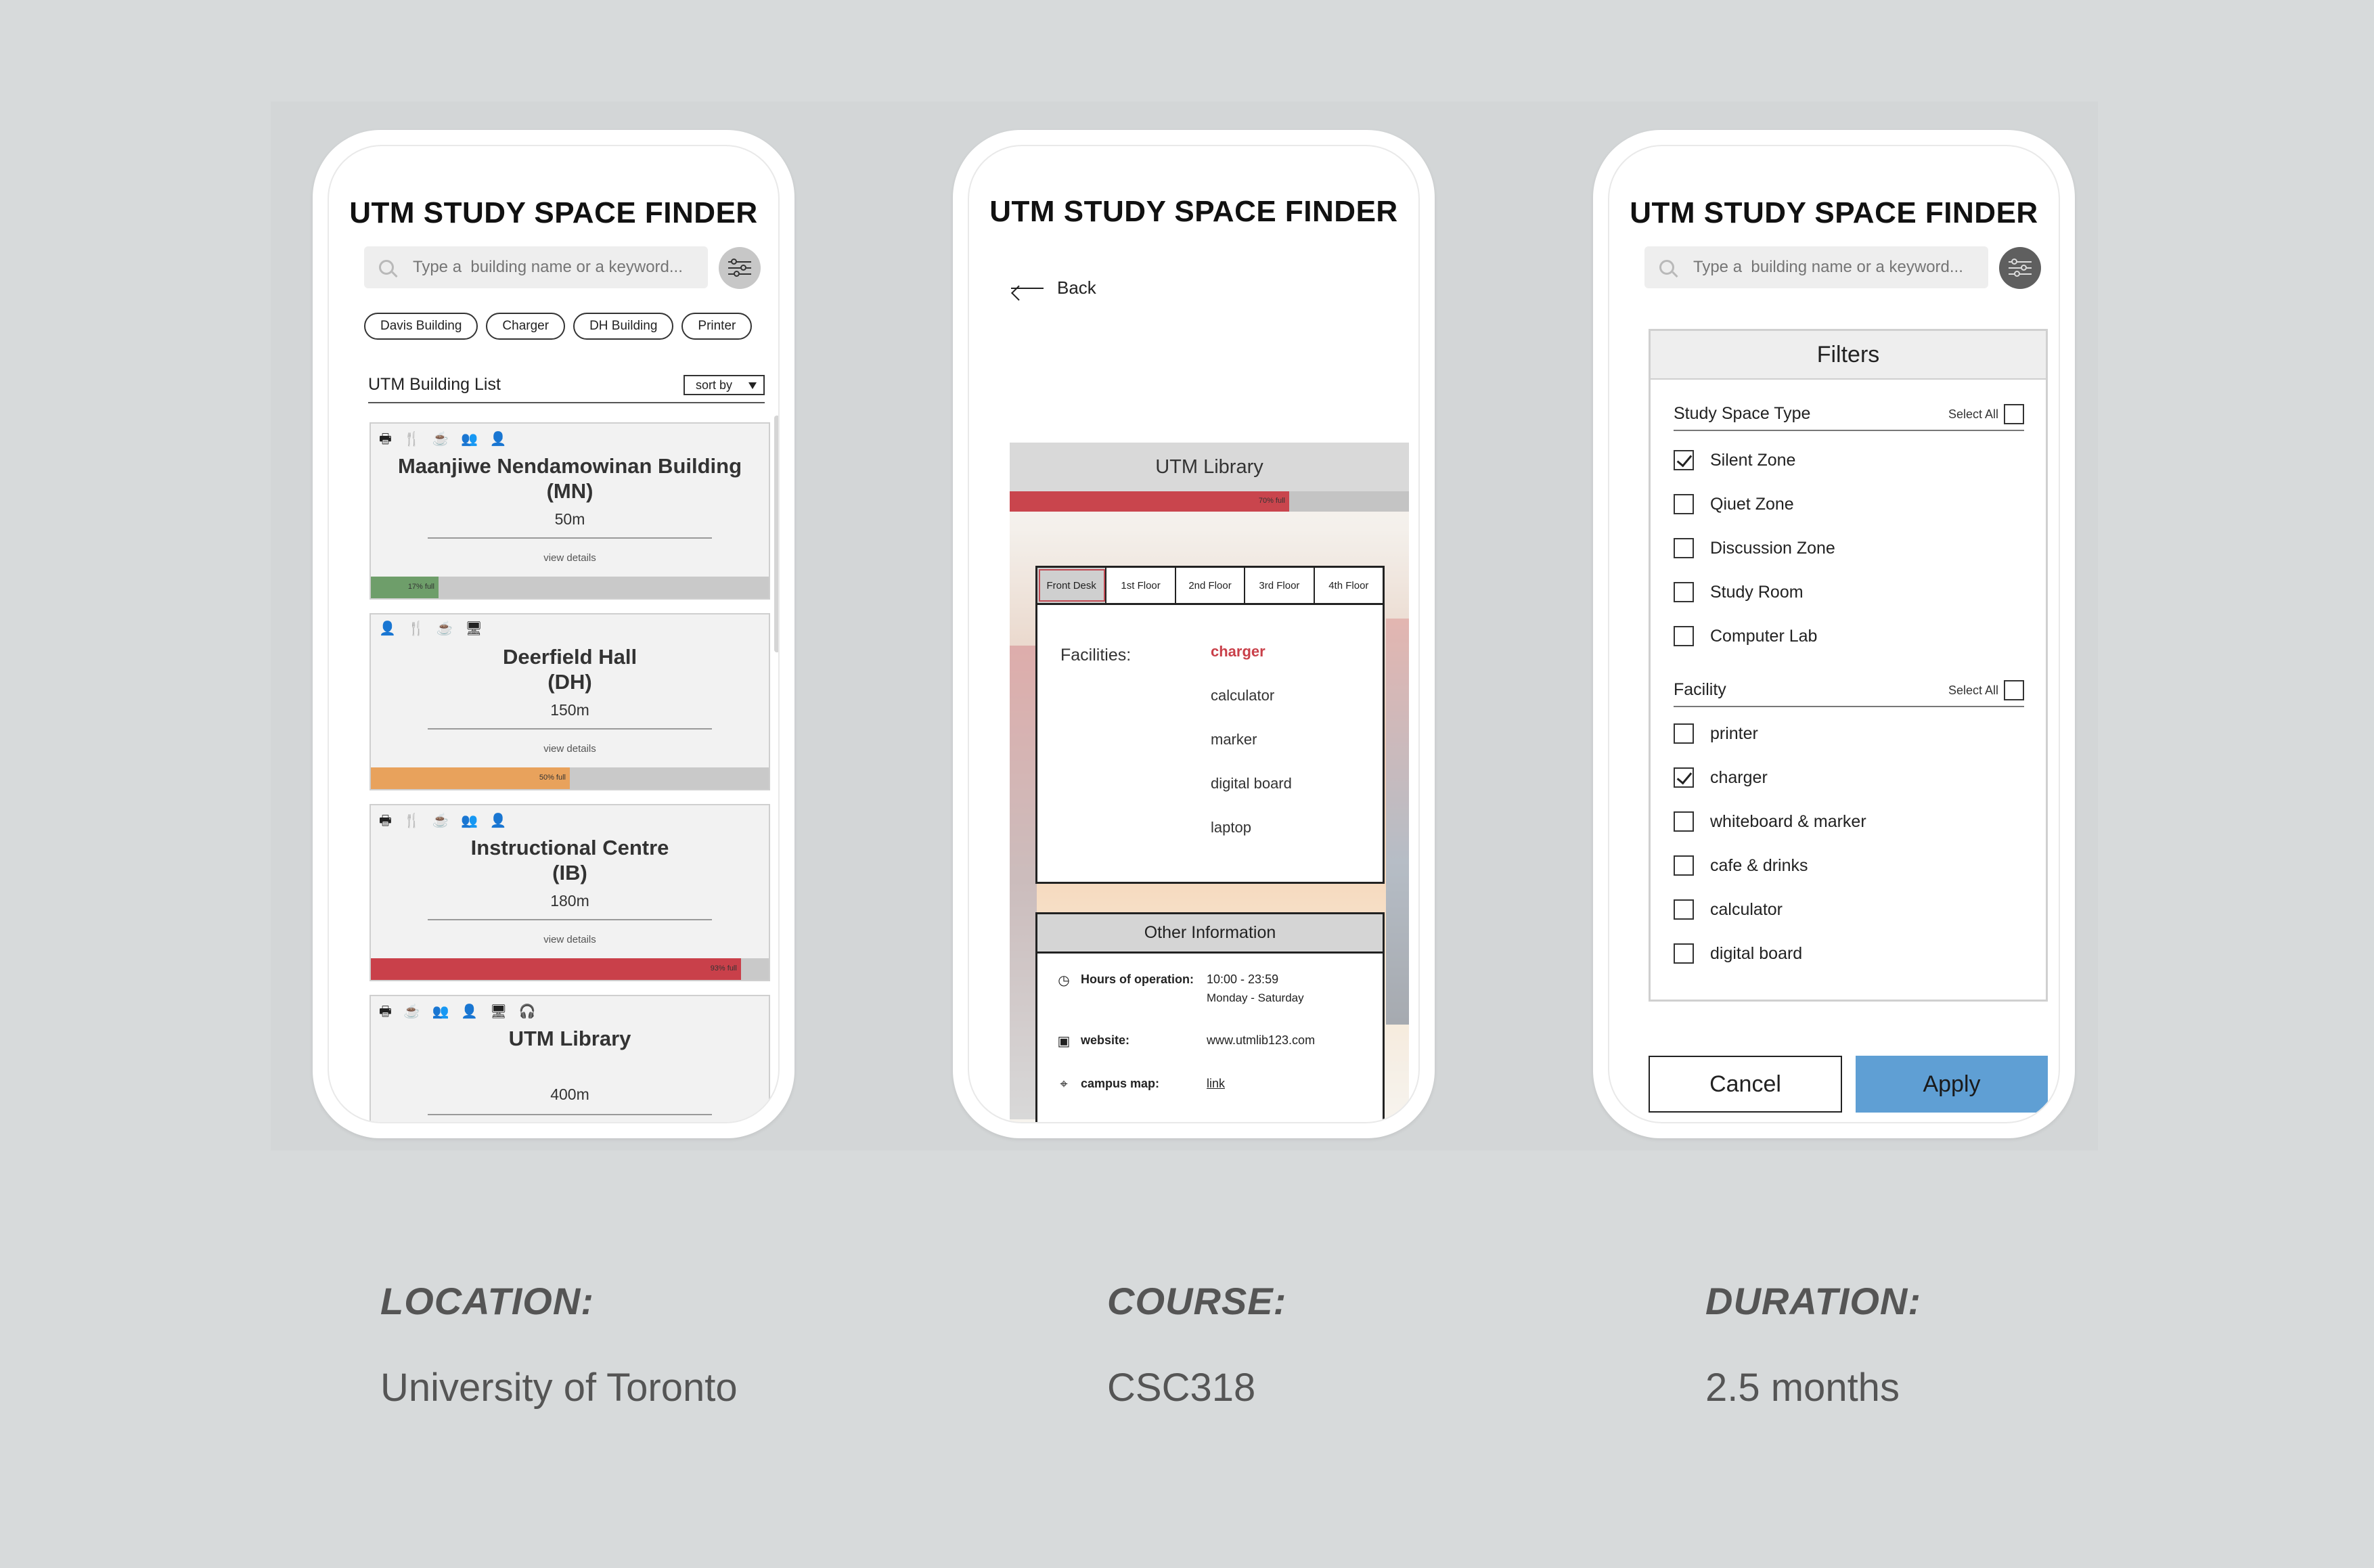 The image size is (2374, 1568). I want to click on option-label: Qiuet Zone, so click(1752, 504).